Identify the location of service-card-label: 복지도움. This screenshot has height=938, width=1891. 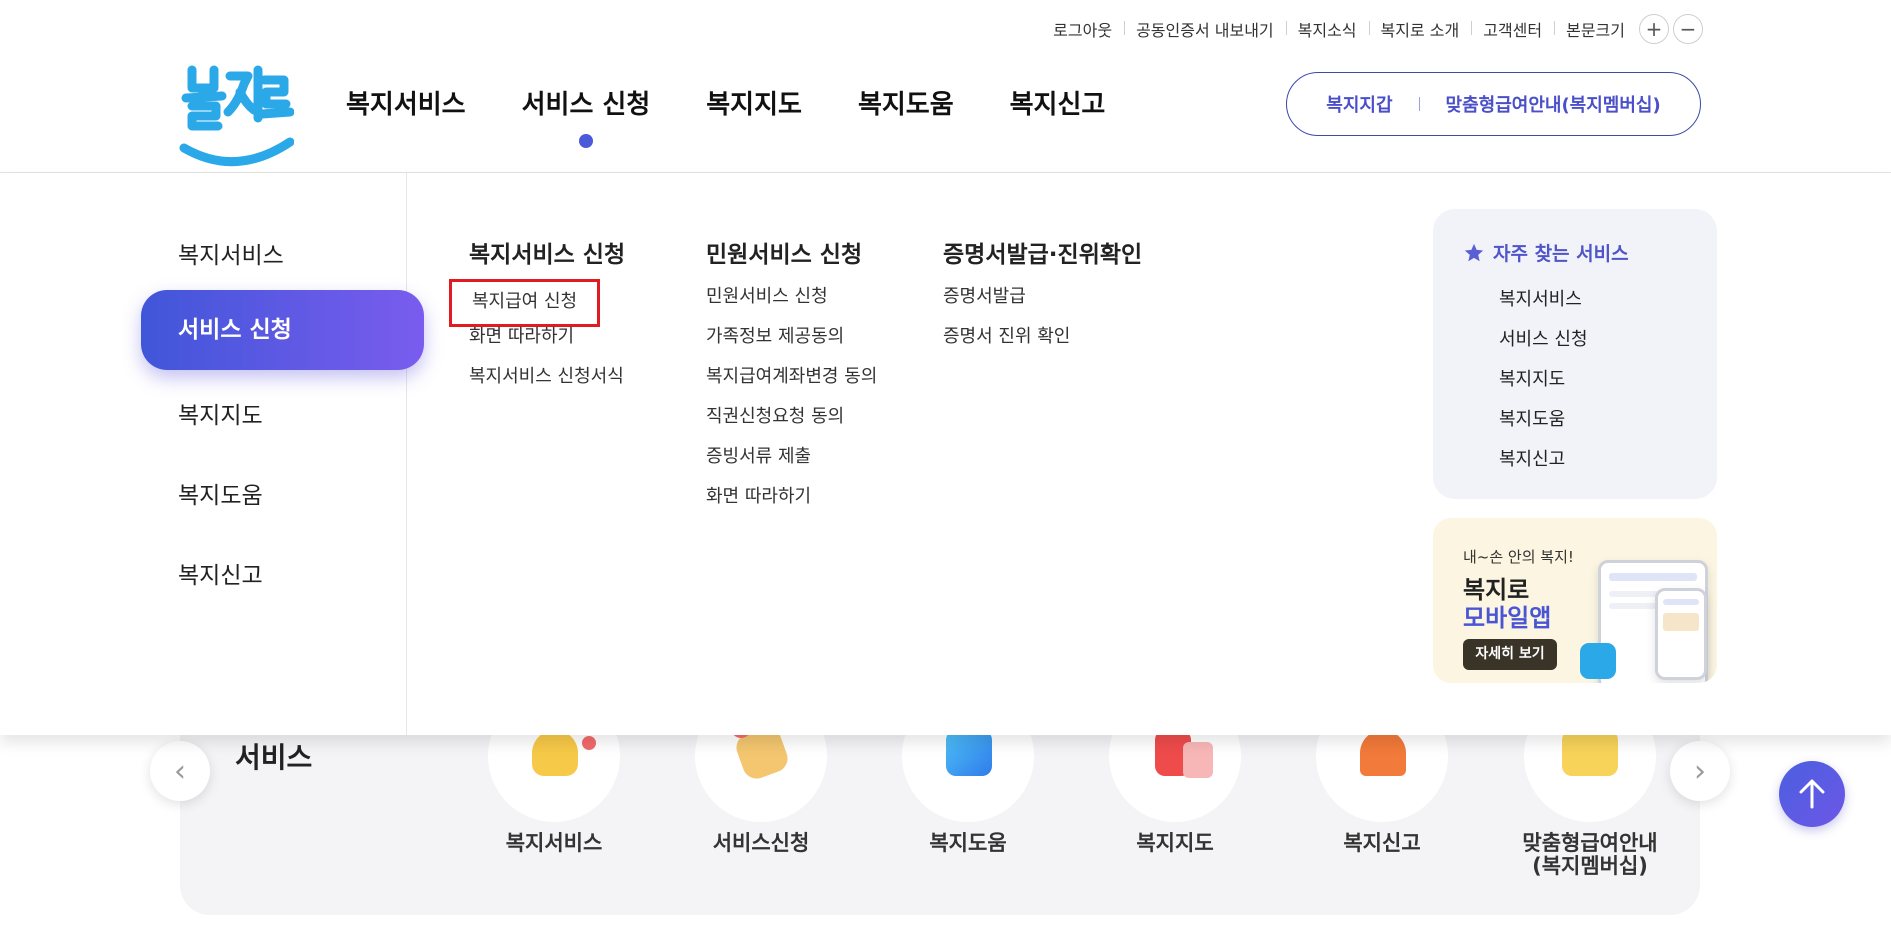
(968, 843).